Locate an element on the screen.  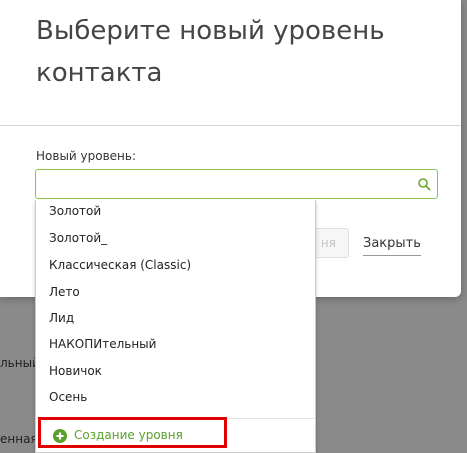
level-search-input is located at coordinates (221, 184).